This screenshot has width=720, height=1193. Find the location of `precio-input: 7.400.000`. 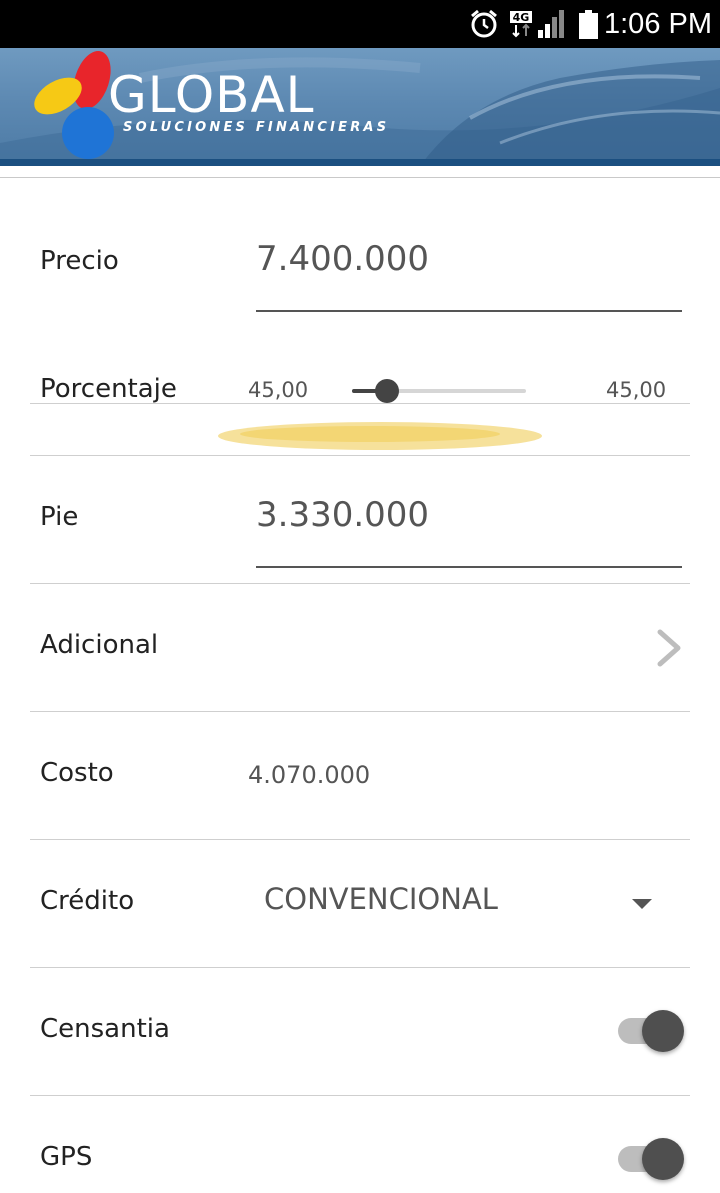

precio-input: 7.400.000 is located at coordinates (342, 259).